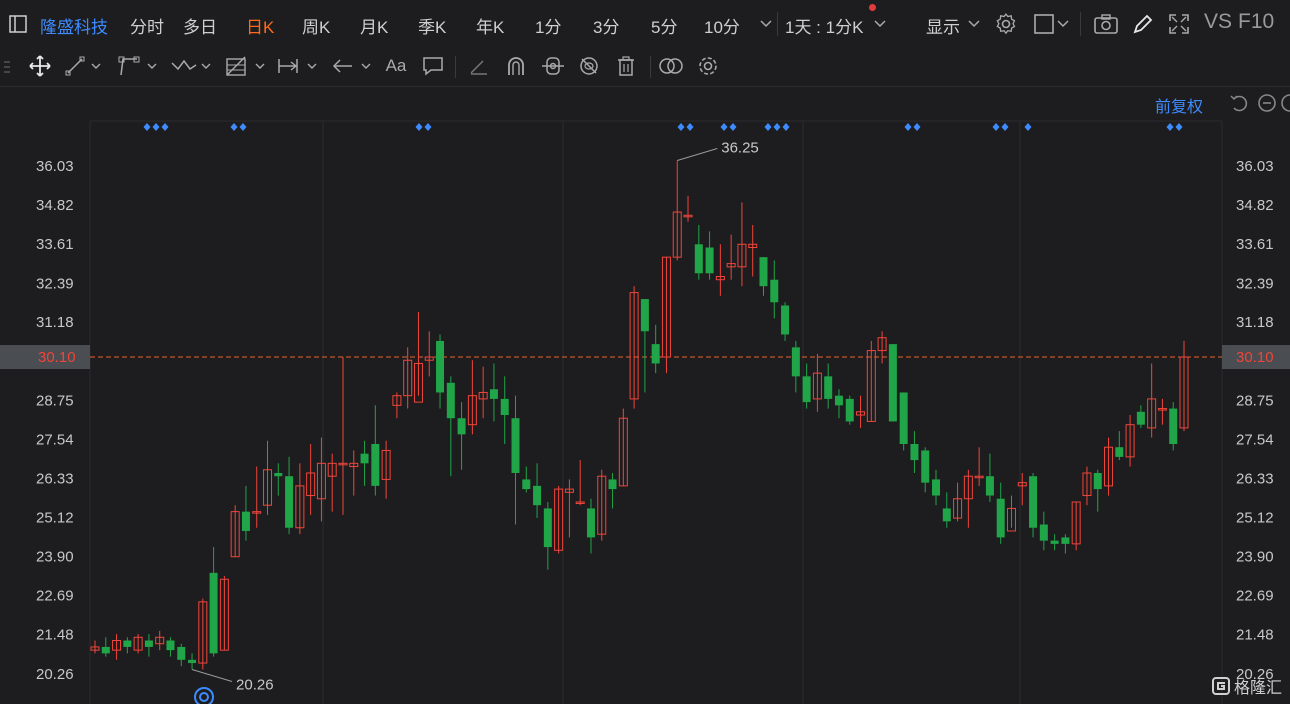 This screenshot has width=1290, height=704. What do you see at coordinates (1218, 22) in the screenshot?
I see `vs-compare-button: VS` at bounding box center [1218, 22].